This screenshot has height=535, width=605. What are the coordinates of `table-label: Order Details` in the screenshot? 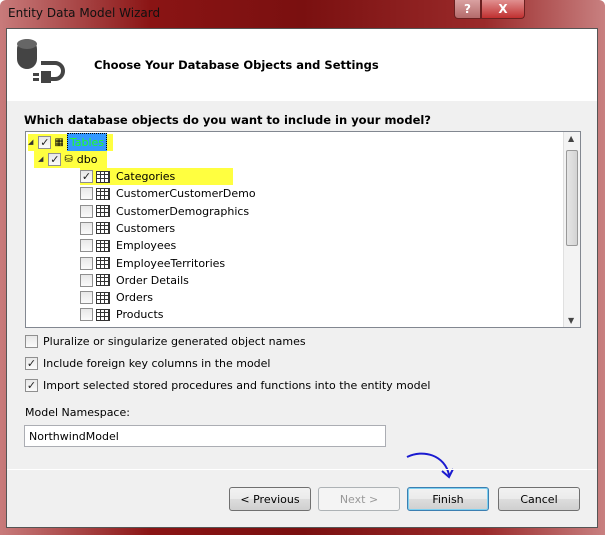 It's located at (152, 280).